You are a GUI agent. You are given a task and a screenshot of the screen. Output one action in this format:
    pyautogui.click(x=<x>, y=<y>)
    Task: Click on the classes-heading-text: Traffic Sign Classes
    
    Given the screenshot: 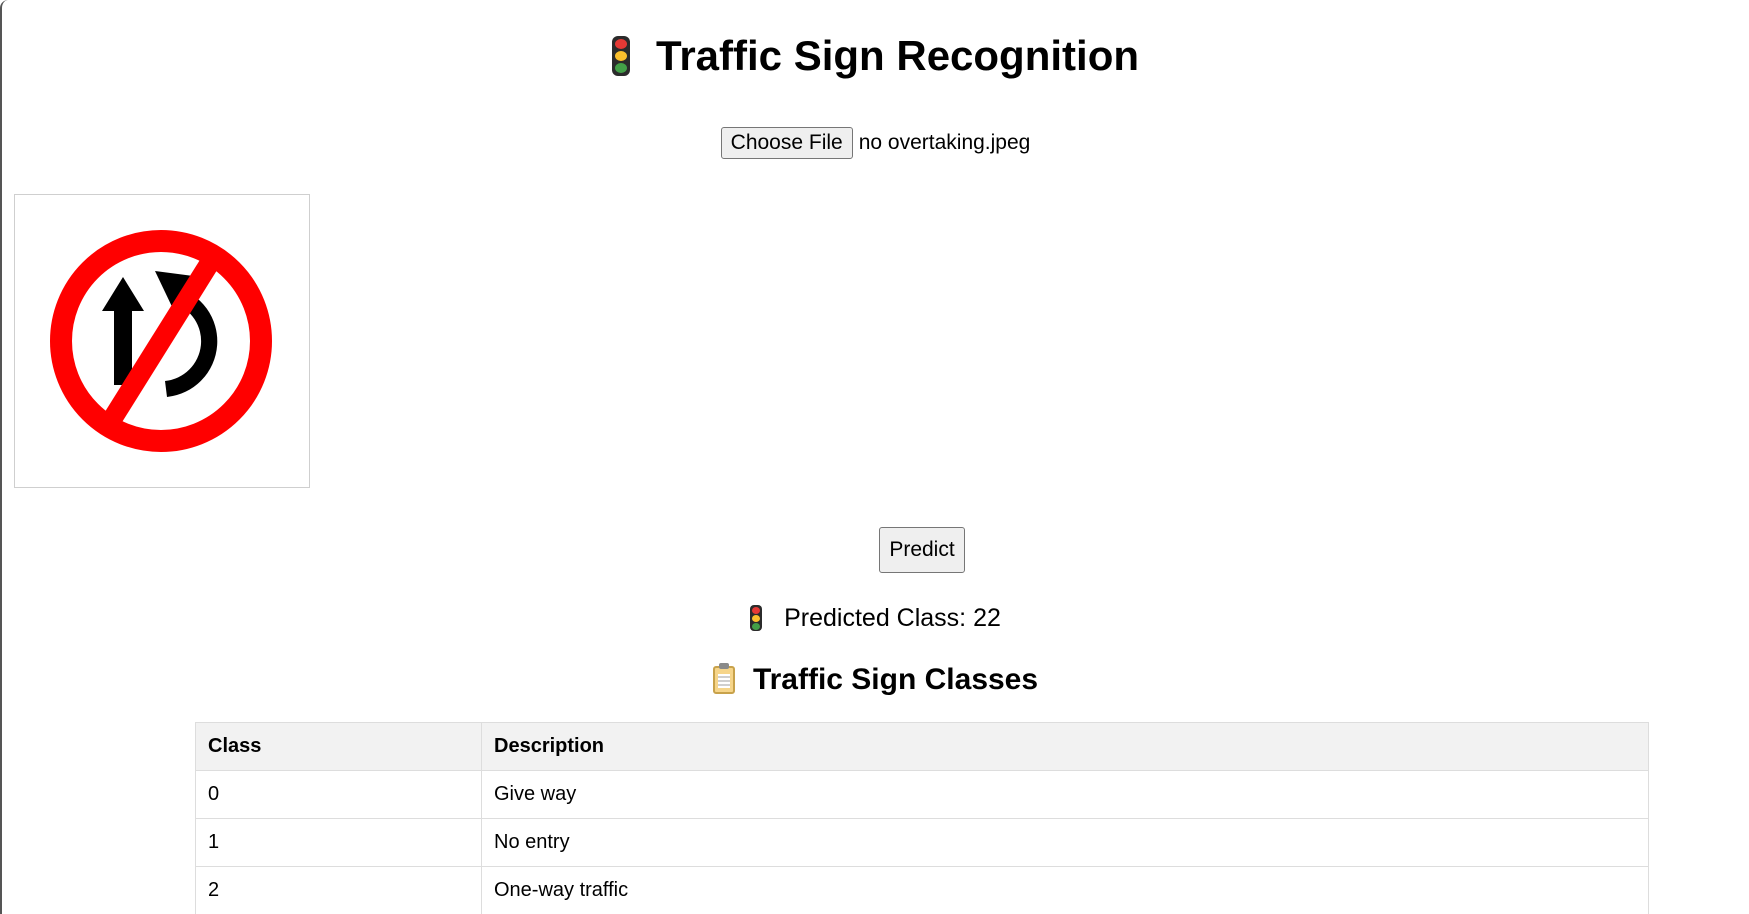 What is the action you would take?
    pyautogui.click(x=895, y=679)
    